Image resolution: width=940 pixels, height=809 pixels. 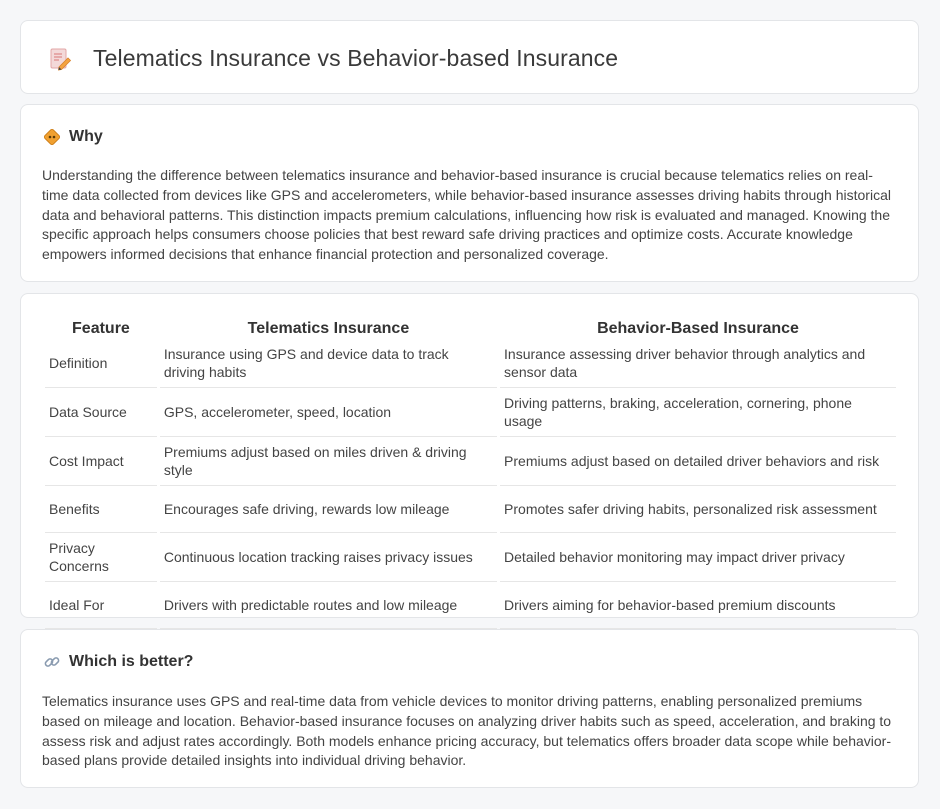 What do you see at coordinates (101, 363) in the screenshot?
I see `feature-cell: Definition` at bounding box center [101, 363].